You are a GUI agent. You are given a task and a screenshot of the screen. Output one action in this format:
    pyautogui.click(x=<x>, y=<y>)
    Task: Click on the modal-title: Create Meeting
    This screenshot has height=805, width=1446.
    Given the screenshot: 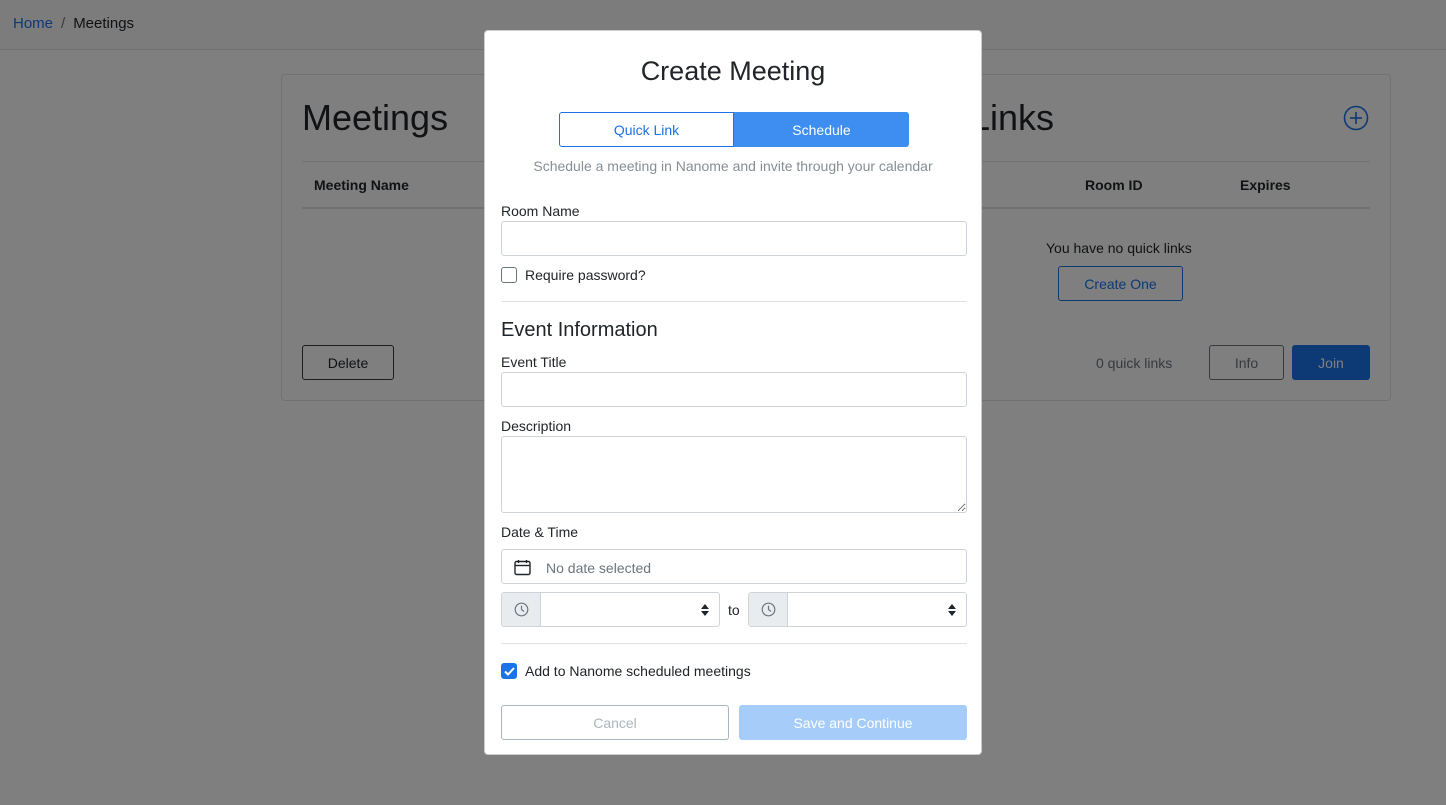 What is the action you would take?
    pyautogui.click(x=733, y=71)
    